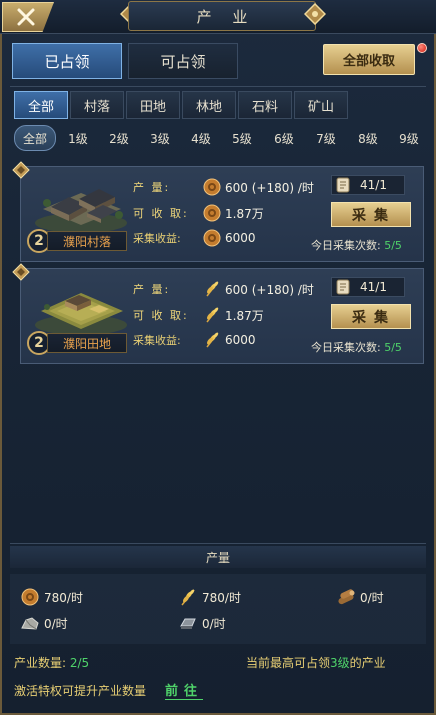  What do you see at coordinates (67, 61) in the screenshot?
I see `tab-occupied: 已占领` at bounding box center [67, 61].